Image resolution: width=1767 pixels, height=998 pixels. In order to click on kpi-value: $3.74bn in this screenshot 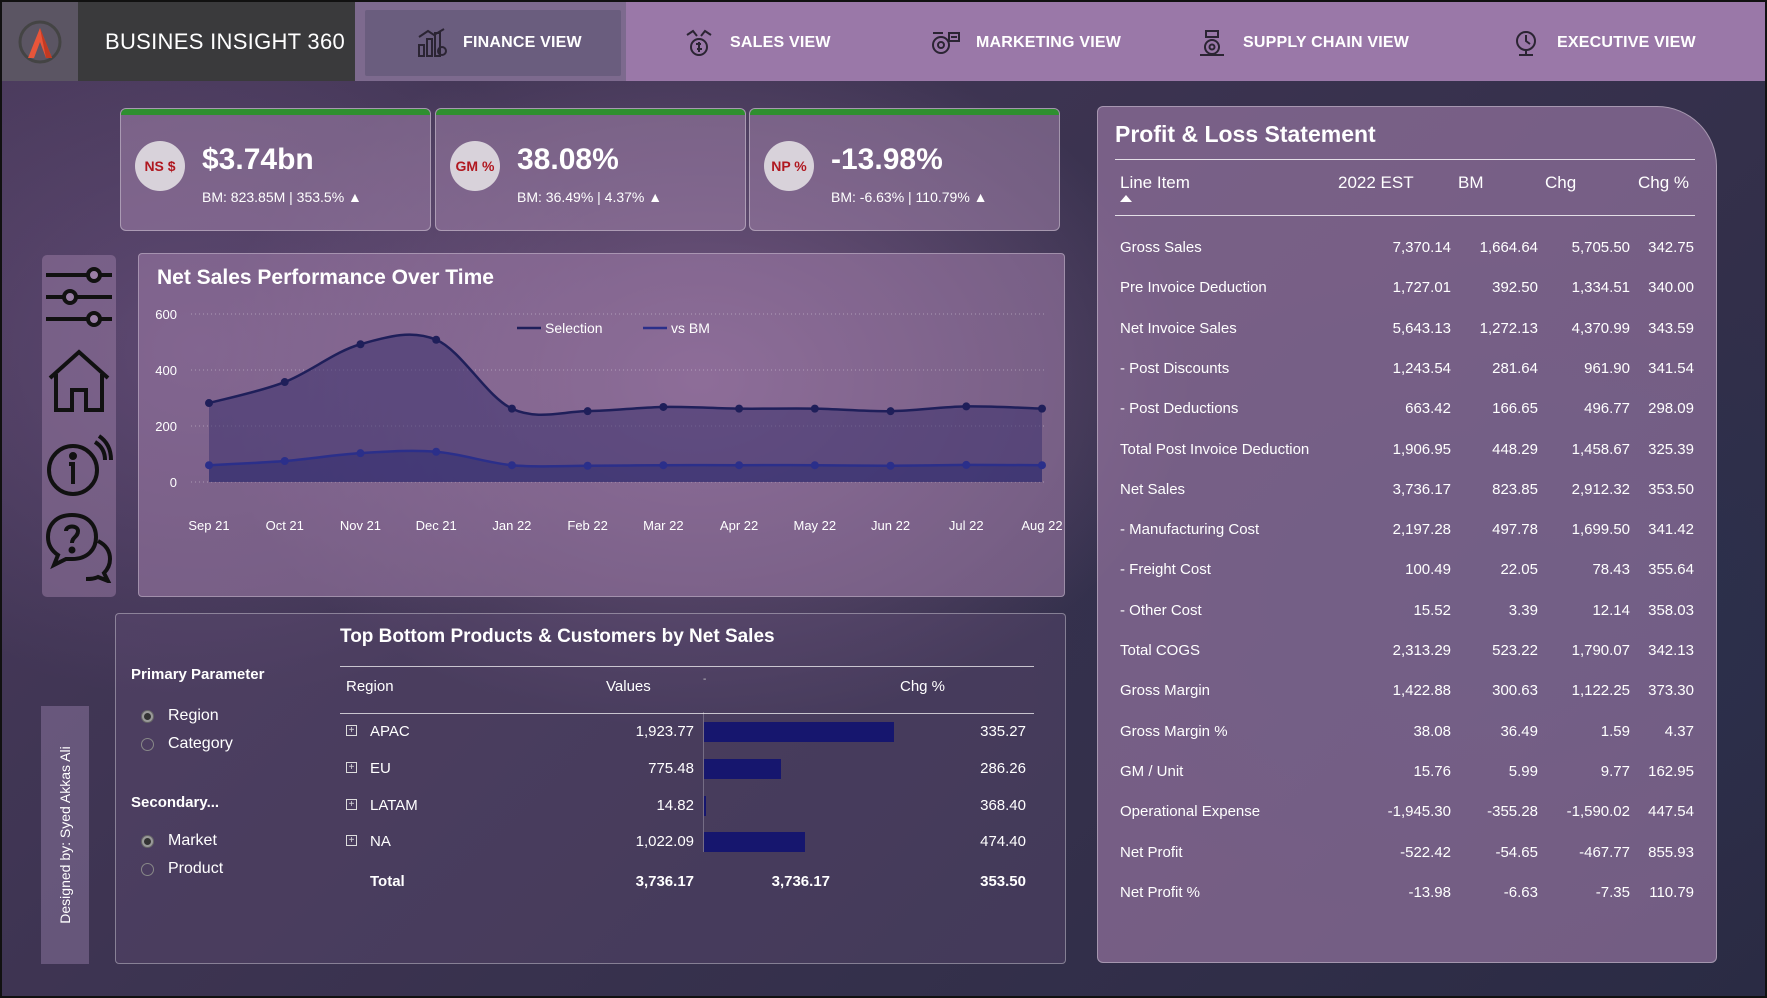, I will do `click(258, 159)`.